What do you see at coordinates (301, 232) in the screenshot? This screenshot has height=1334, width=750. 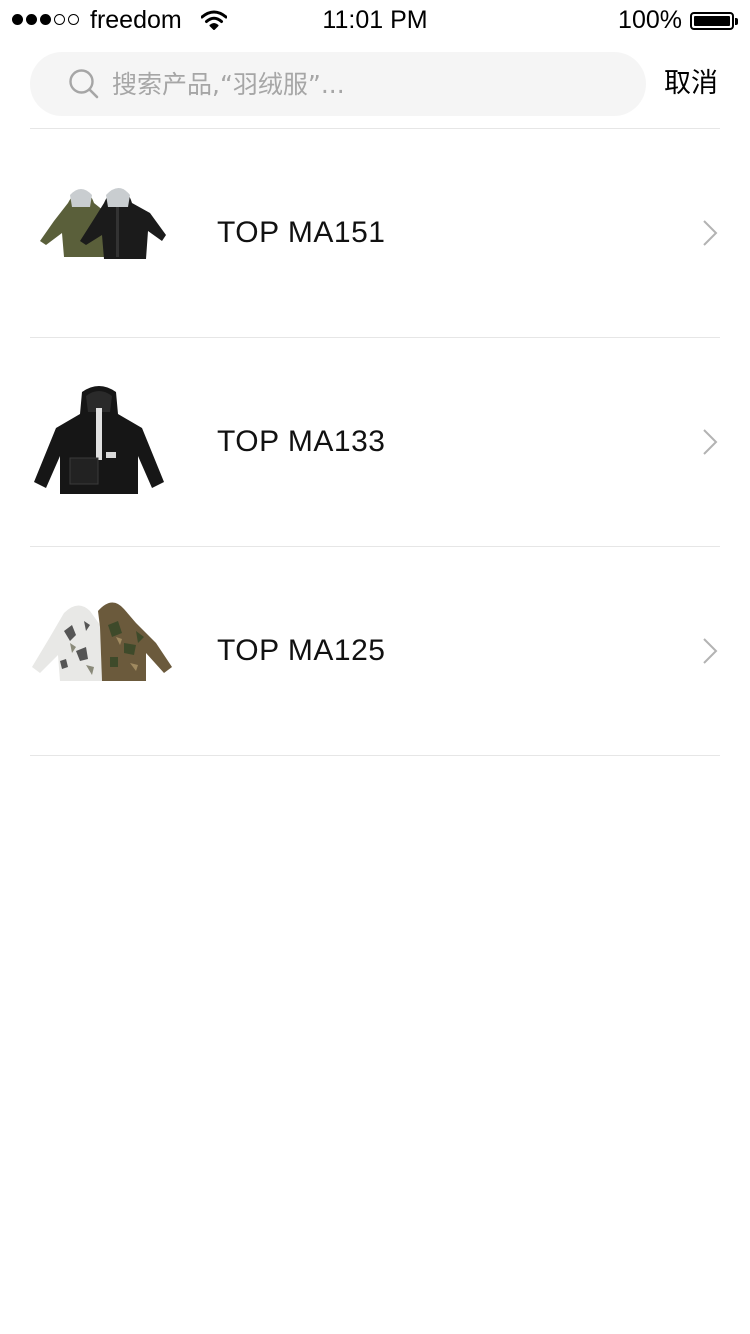 I see `product-title: TOP MA151` at bounding box center [301, 232].